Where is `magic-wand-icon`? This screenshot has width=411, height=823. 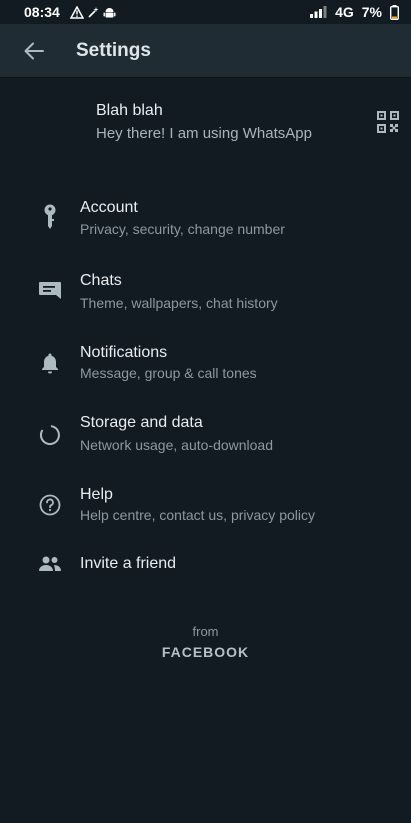
magic-wand-icon is located at coordinates (93, 12).